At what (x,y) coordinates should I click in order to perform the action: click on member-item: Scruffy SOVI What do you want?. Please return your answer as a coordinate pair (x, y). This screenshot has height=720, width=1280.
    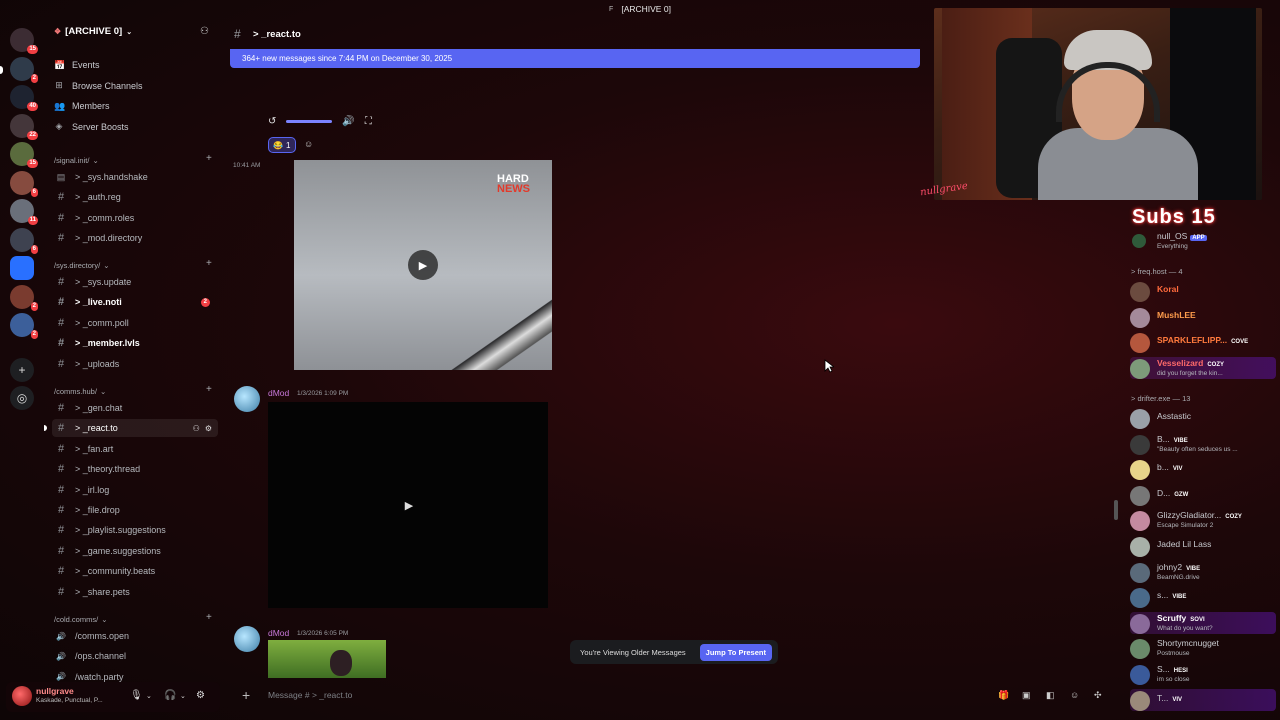
    Looking at the image, I should click on (1203, 622).